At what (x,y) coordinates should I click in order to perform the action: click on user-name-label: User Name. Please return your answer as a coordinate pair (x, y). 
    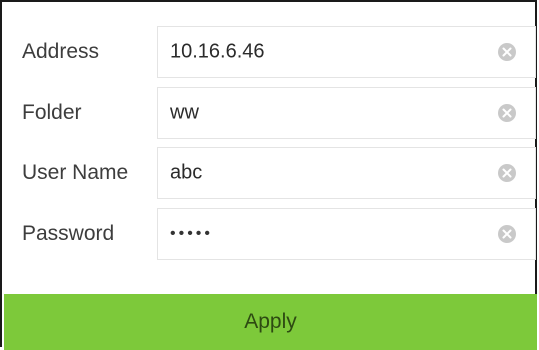
    Looking at the image, I should click on (75, 172).